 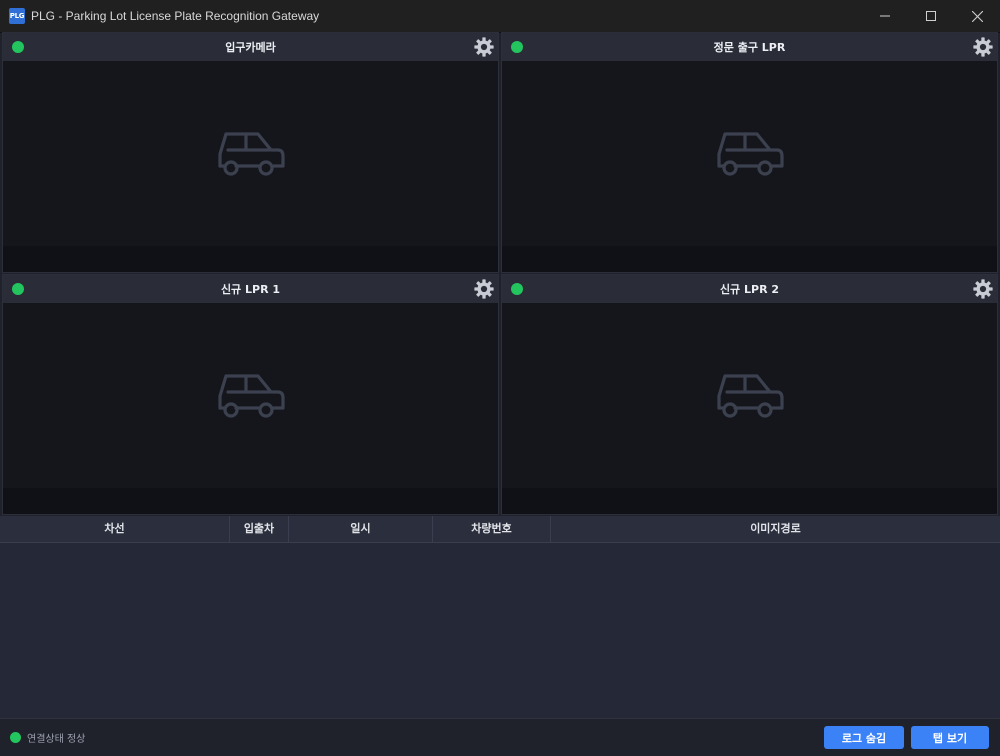 I want to click on app-logo-icon: PLG, so click(x=17, y=16).